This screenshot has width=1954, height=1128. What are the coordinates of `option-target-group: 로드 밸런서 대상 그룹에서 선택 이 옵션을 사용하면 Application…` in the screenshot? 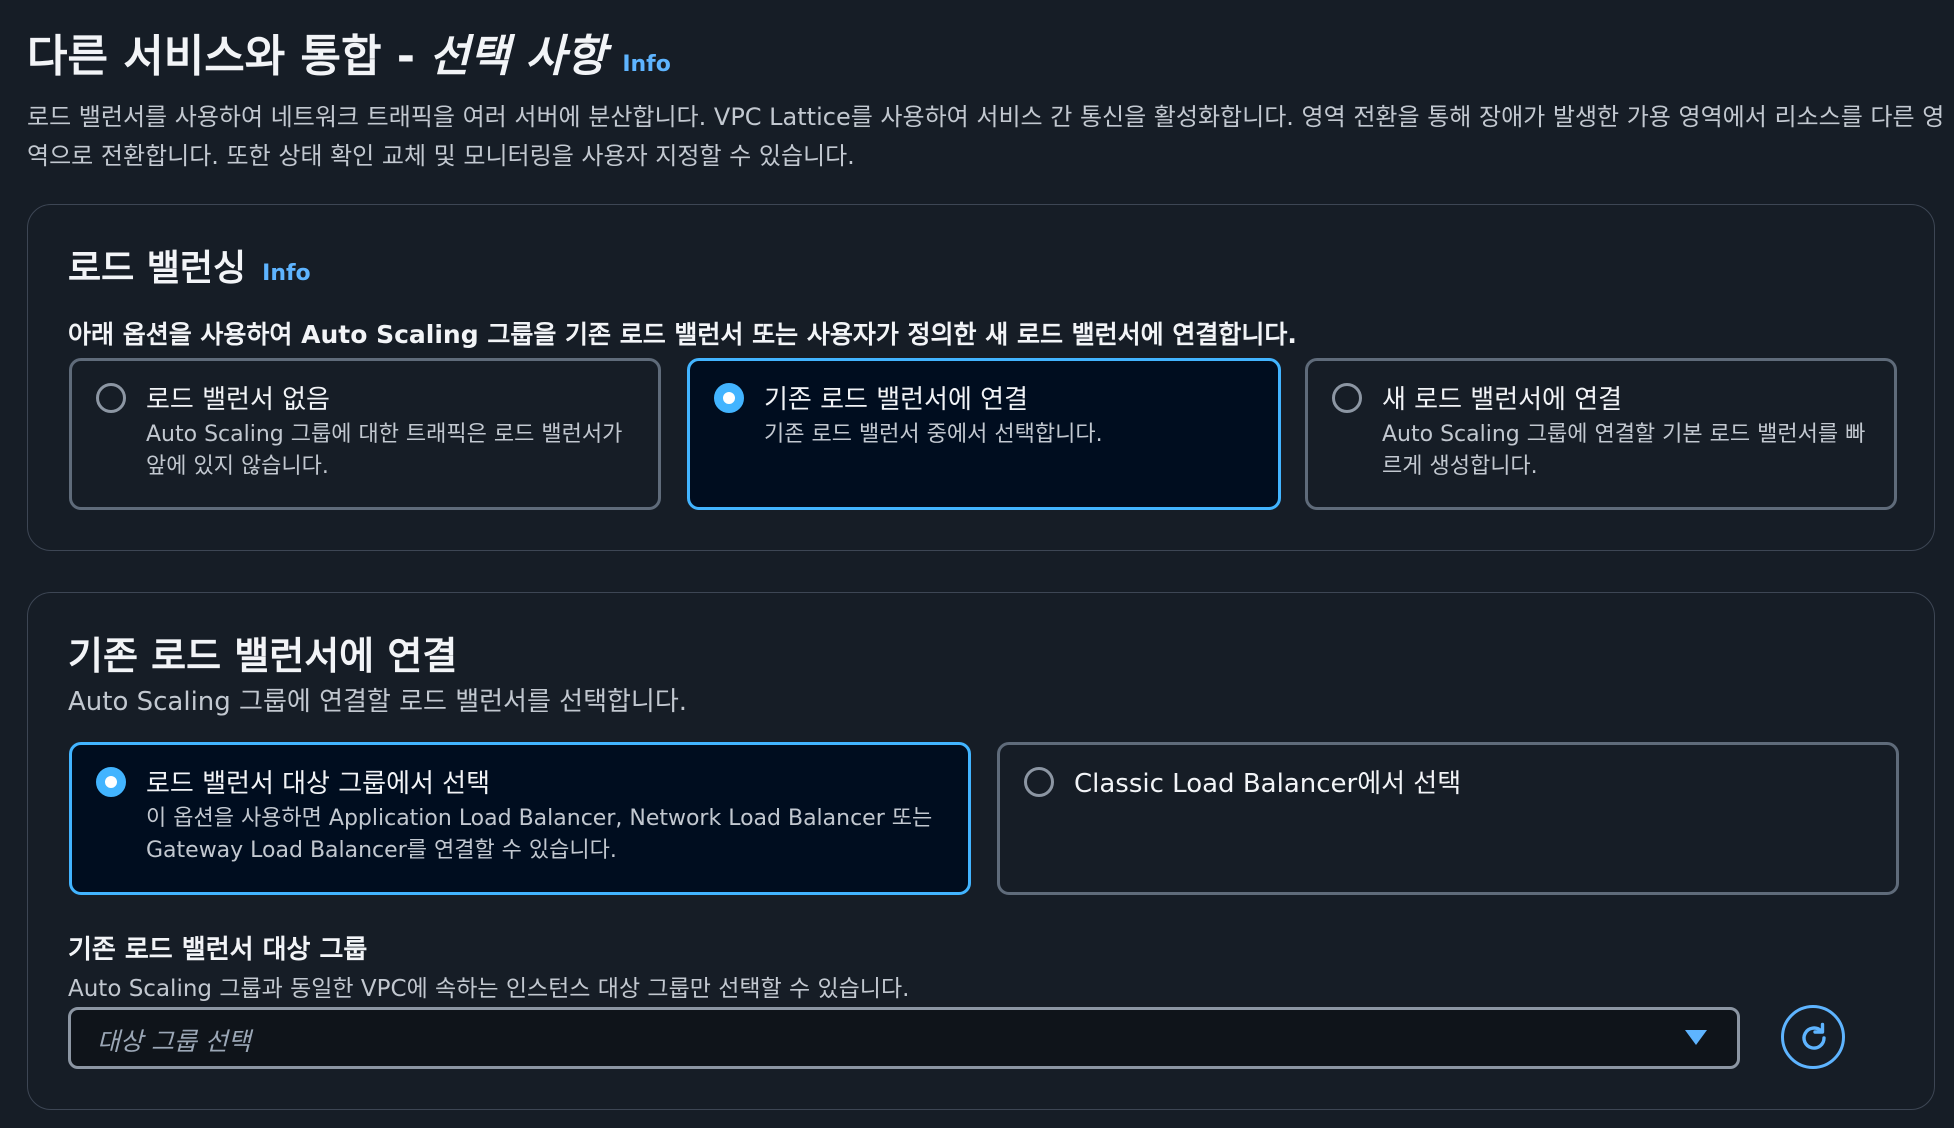 It's located at (520, 818).